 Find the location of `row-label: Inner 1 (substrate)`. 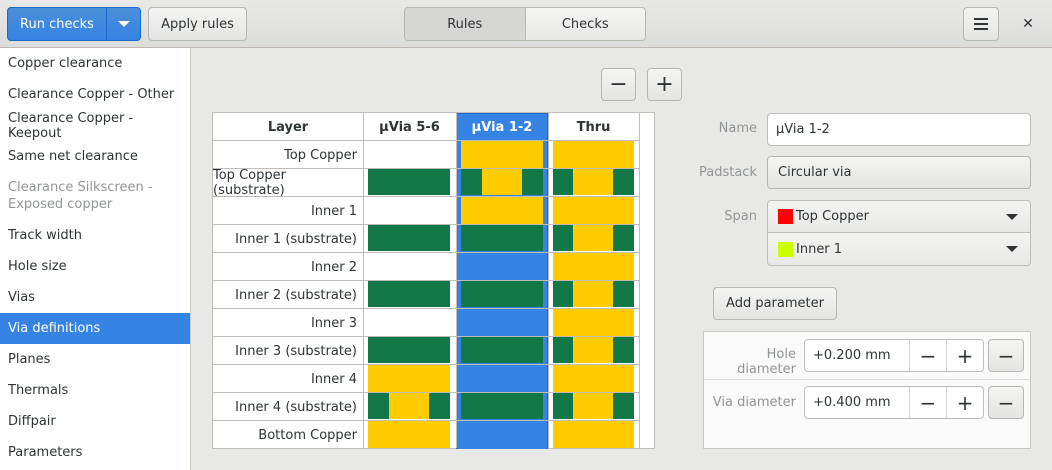

row-label: Inner 1 (substrate) is located at coordinates (296, 239).